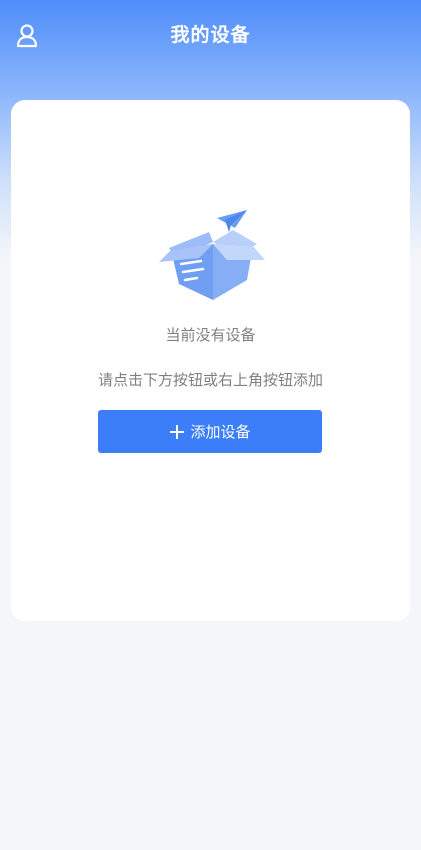 The height and width of the screenshot is (850, 421). Describe the element at coordinates (213, 254) in the screenshot. I see `empty-box-icon` at that location.